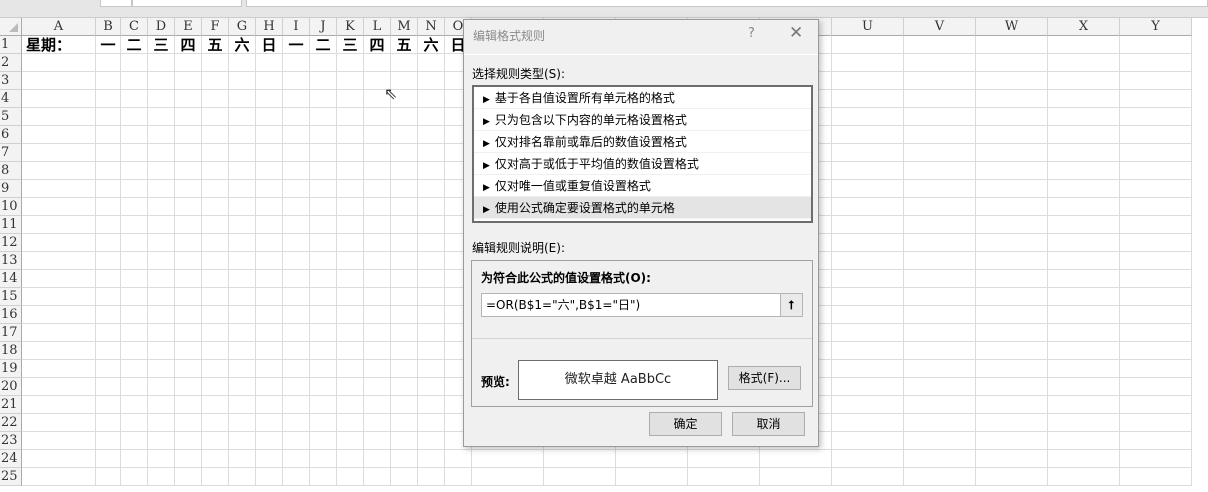  Describe the element at coordinates (1156, 423) in the screenshot. I see `cell-Y22` at that location.